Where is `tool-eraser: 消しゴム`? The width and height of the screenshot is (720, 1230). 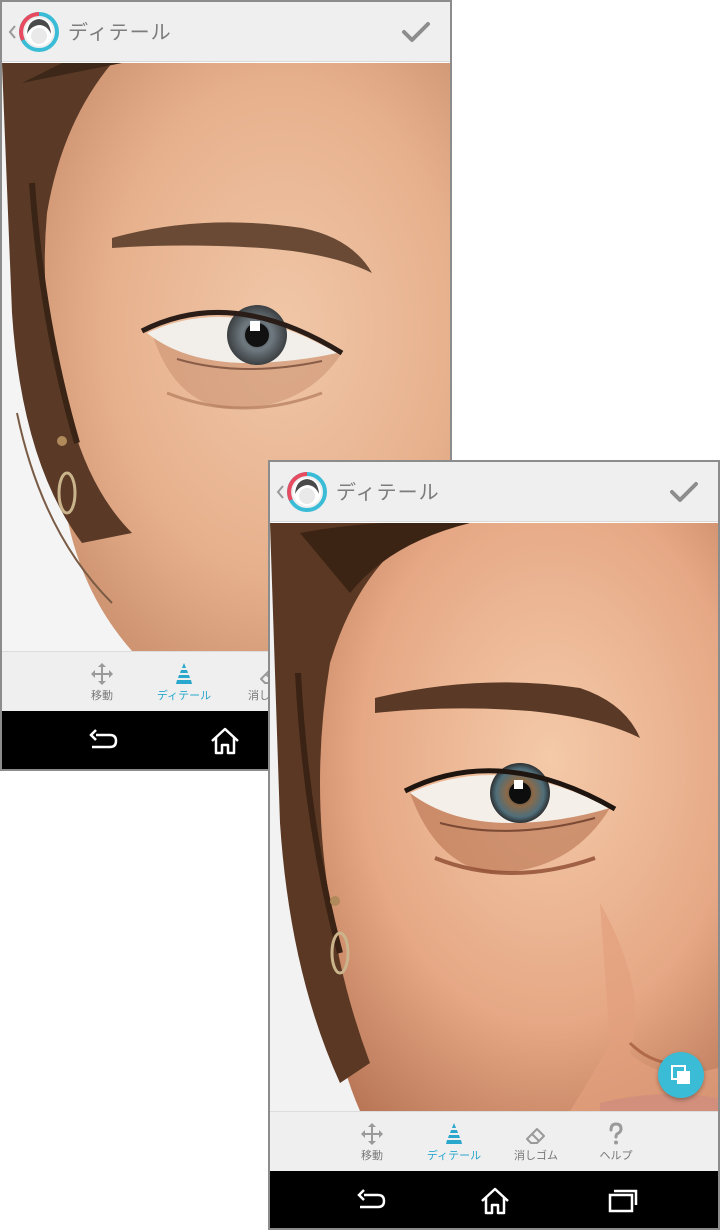 tool-eraser: 消しゴム is located at coordinates (536, 1142).